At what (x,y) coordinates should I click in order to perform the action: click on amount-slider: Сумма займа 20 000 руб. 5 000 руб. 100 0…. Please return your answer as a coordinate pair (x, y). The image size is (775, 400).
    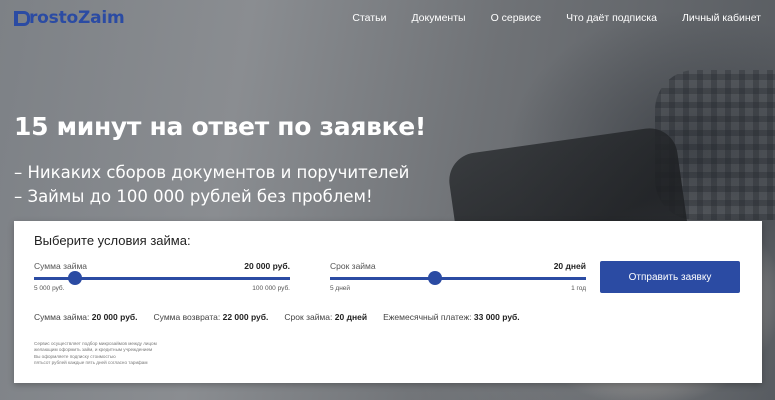
    Looking at the image, I should click on (162, 281).